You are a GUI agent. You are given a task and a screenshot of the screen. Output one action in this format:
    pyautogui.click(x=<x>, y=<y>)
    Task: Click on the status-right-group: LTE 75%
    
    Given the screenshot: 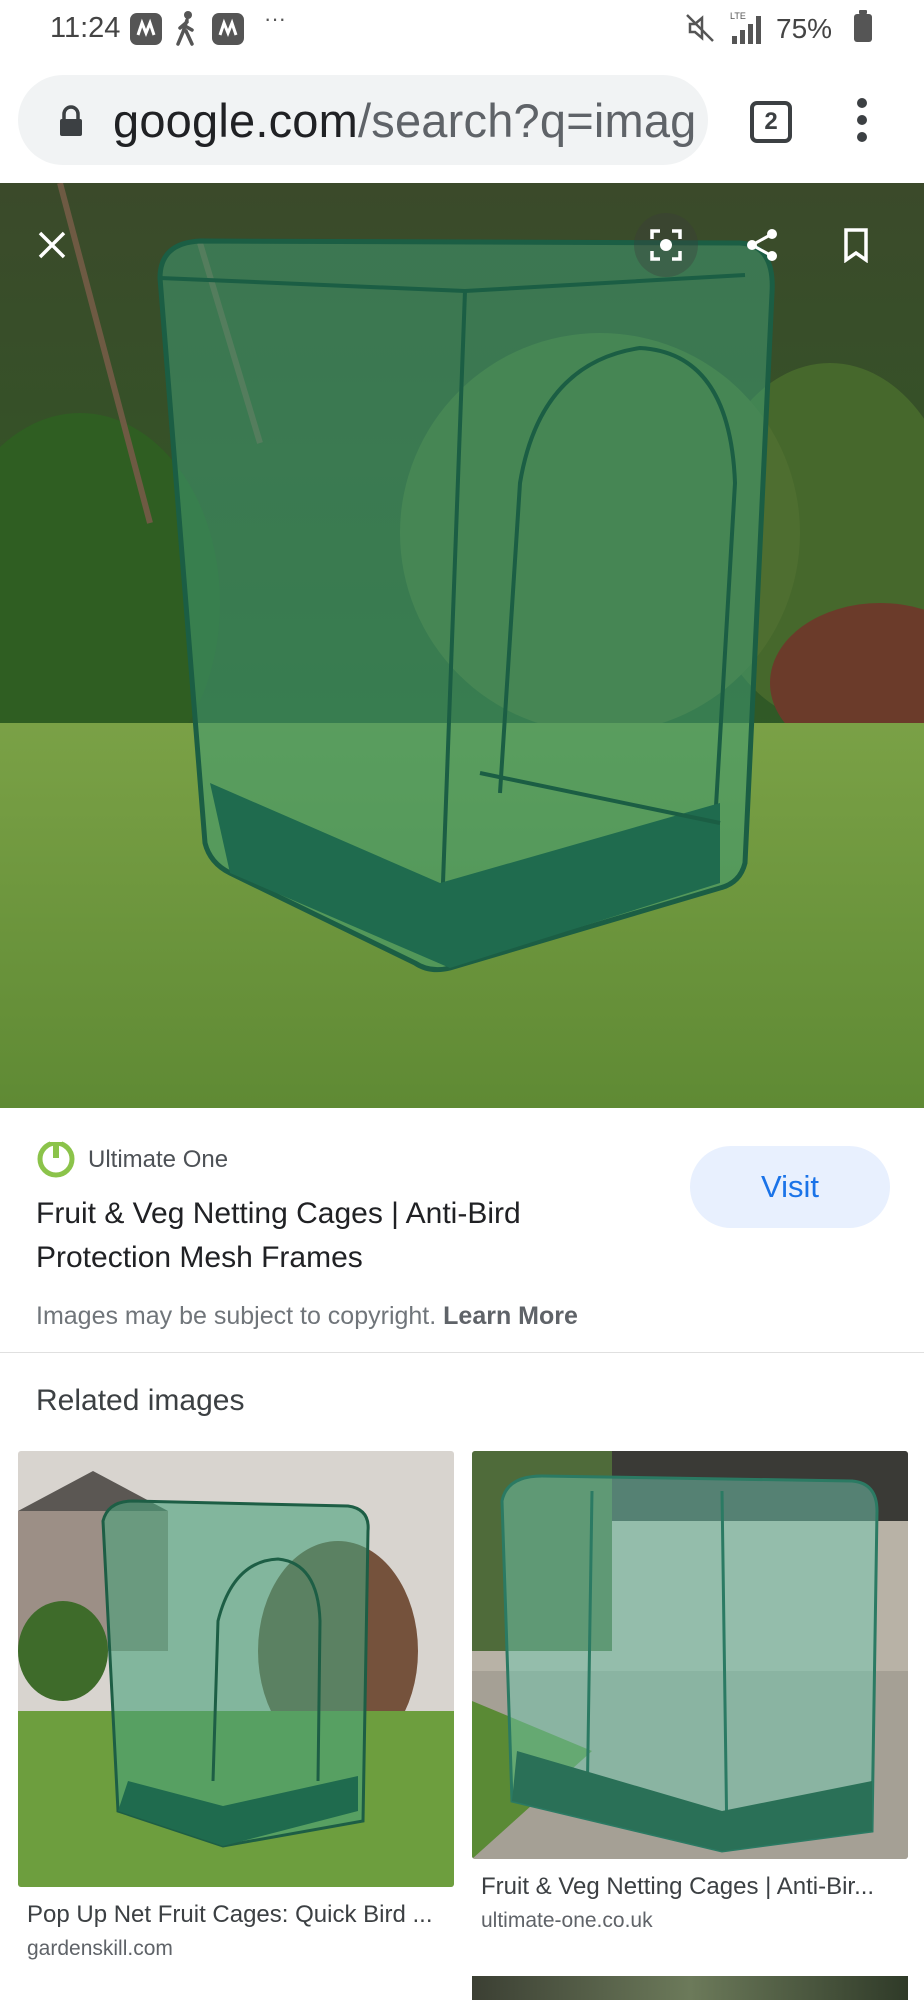 What is the action you would take?
    pyautogui.click(x=804, y=29)
    